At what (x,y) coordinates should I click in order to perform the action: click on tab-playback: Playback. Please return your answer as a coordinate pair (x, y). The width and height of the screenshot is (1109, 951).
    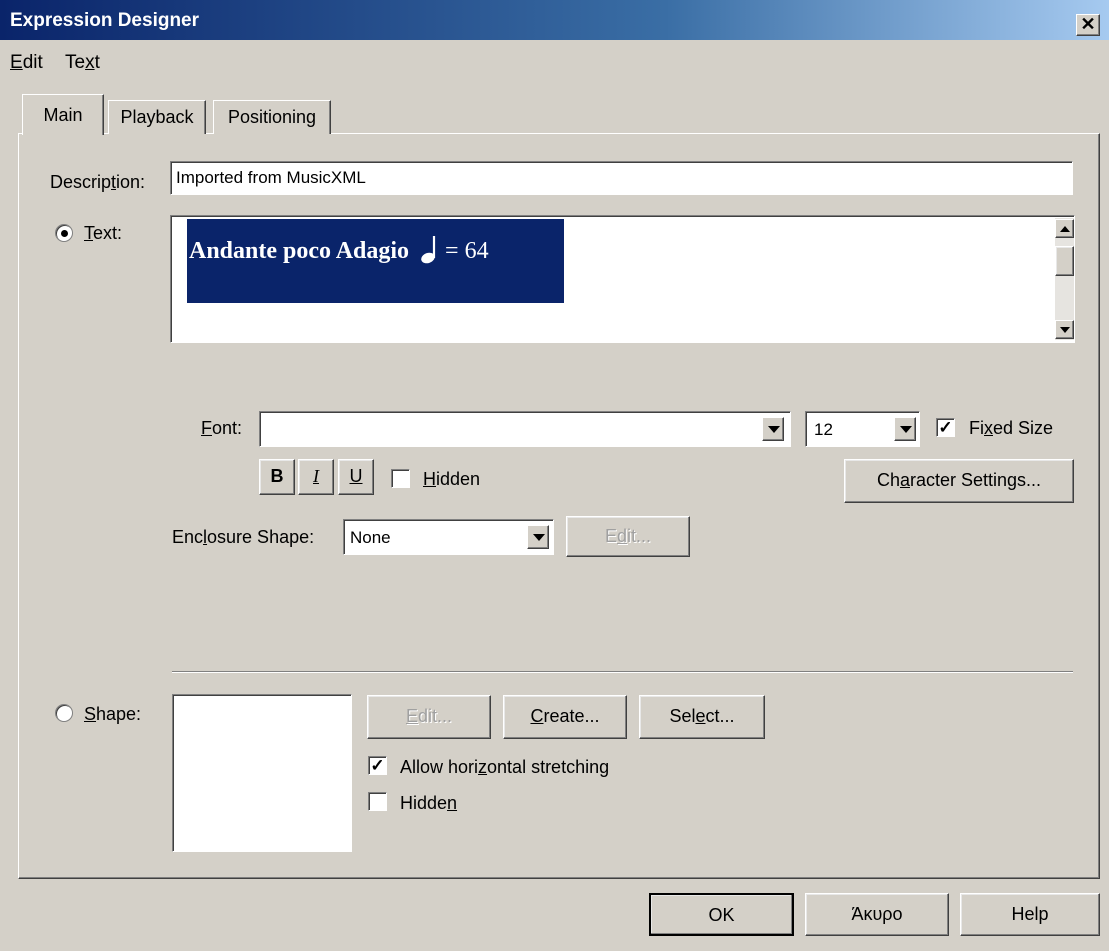
    Looking at the image, I should click on (157, 117).